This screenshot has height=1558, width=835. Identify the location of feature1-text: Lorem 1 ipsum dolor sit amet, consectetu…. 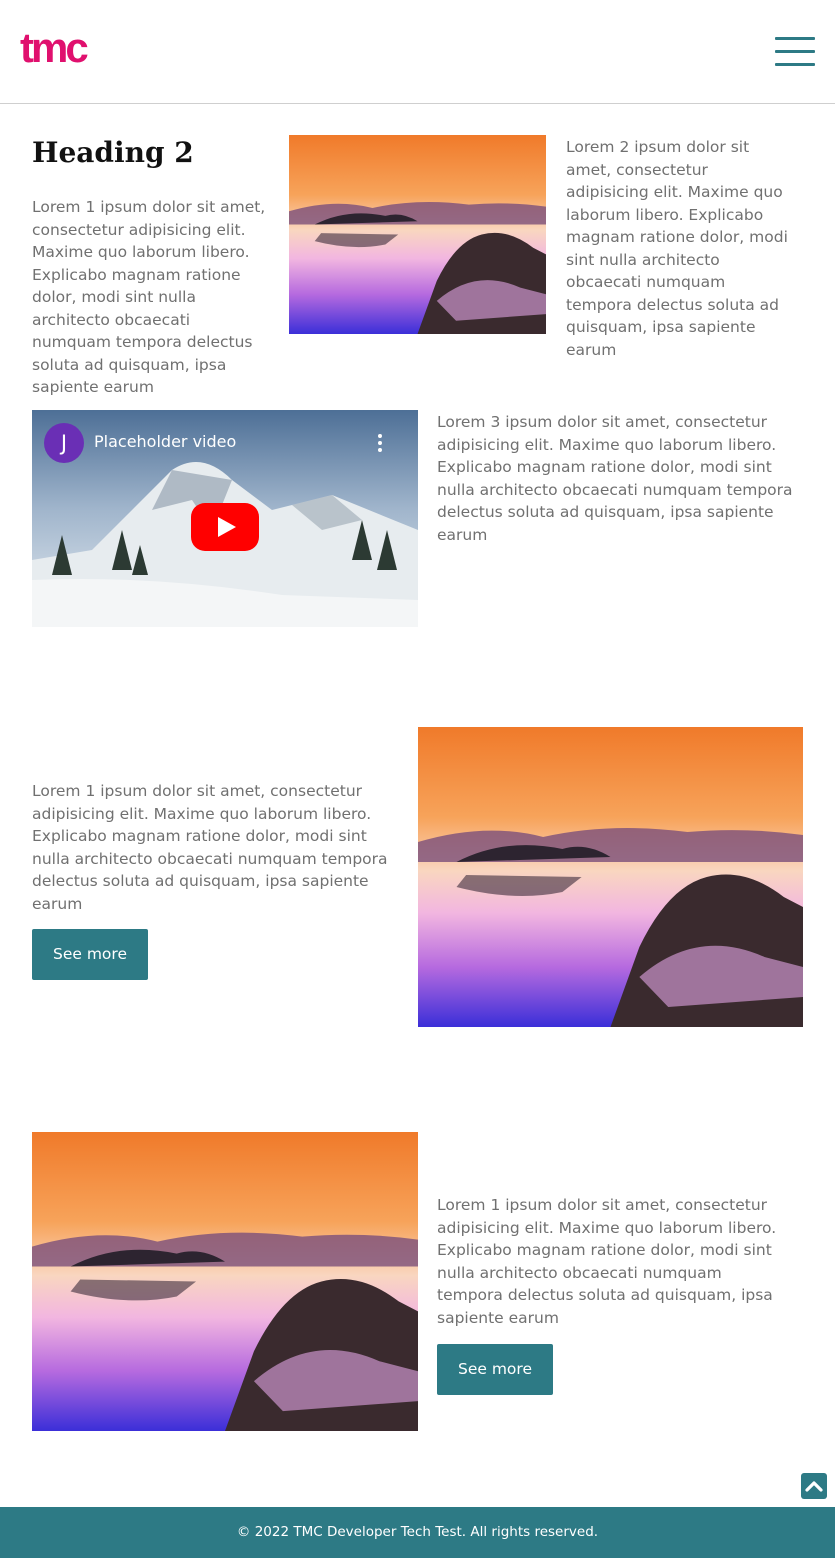
(210, 847).